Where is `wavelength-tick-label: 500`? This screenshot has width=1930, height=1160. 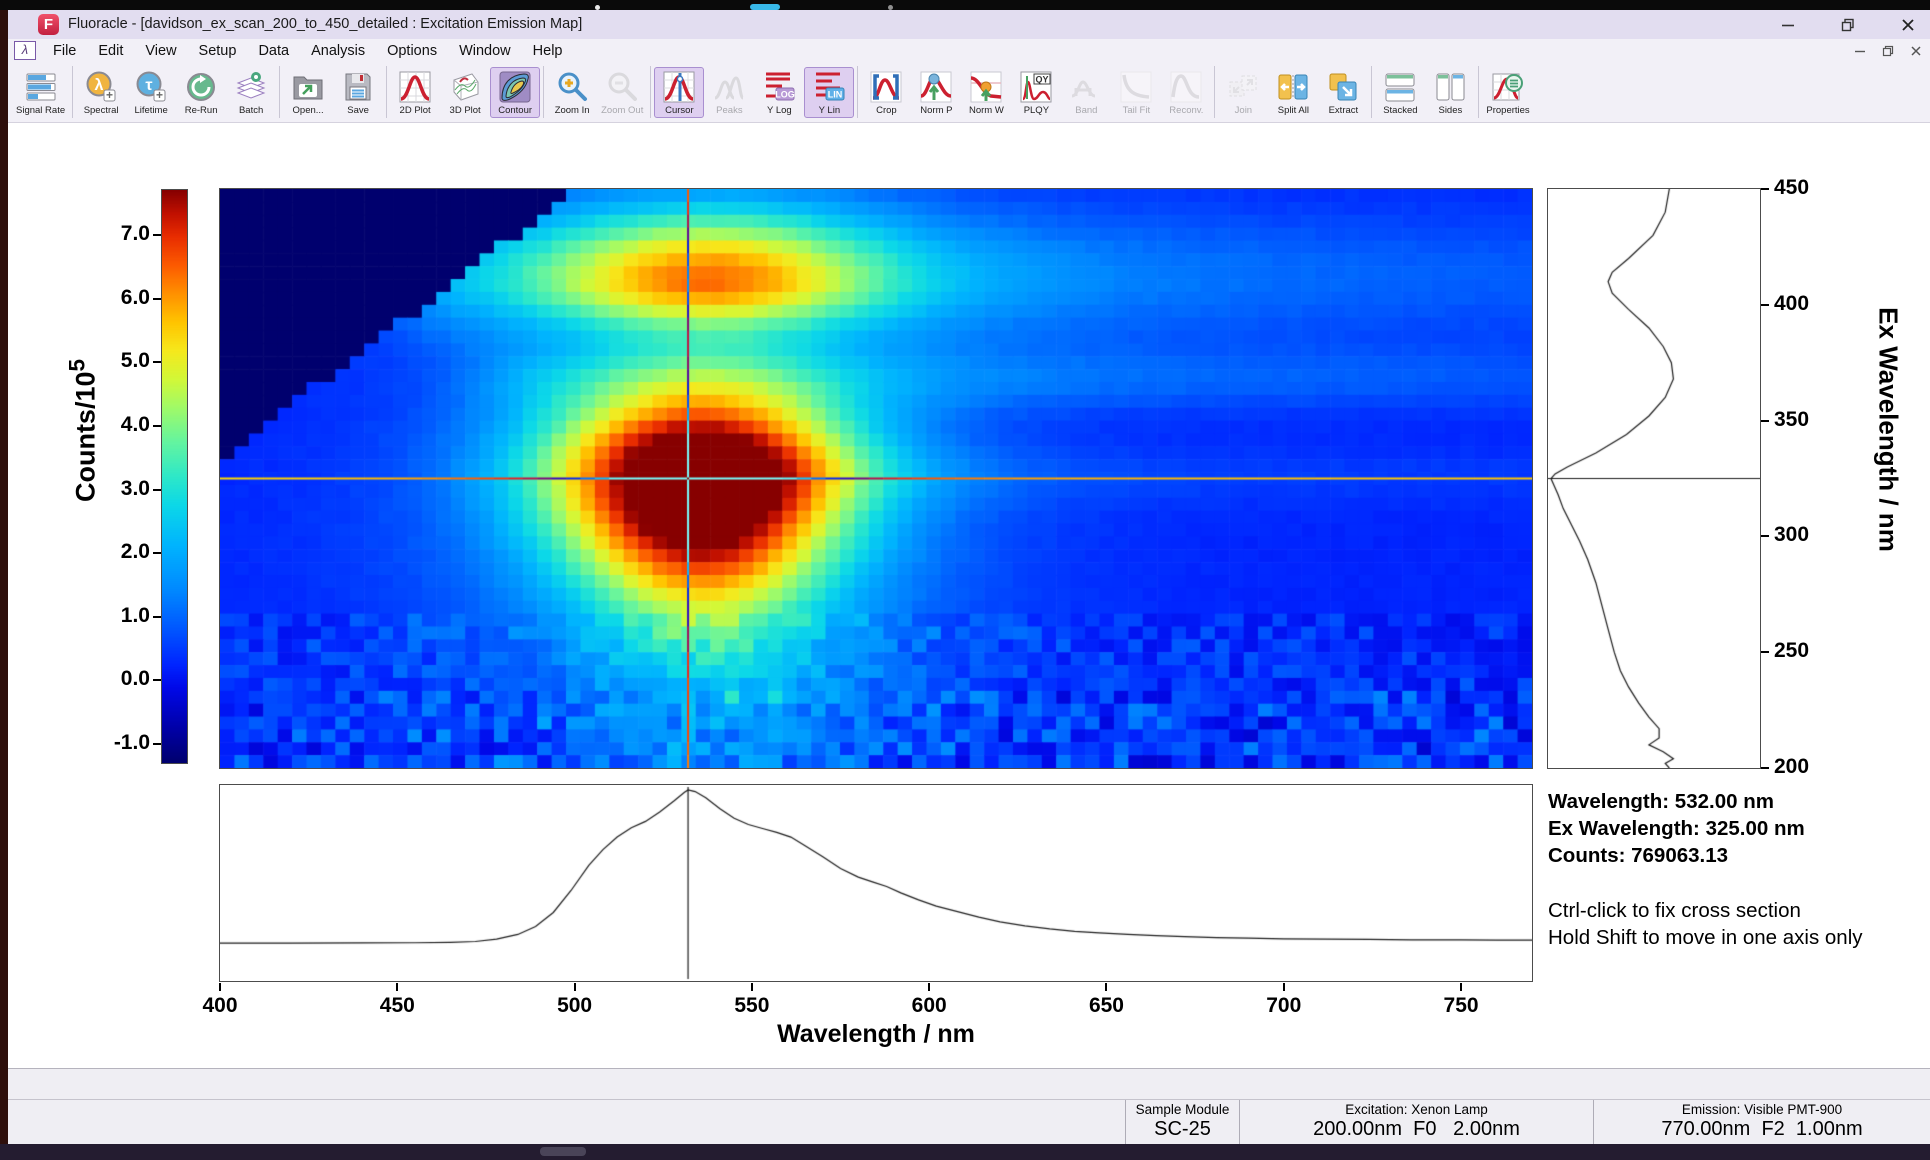 wavelength-tick-label: 500 is located at coordinates (575, 1005).